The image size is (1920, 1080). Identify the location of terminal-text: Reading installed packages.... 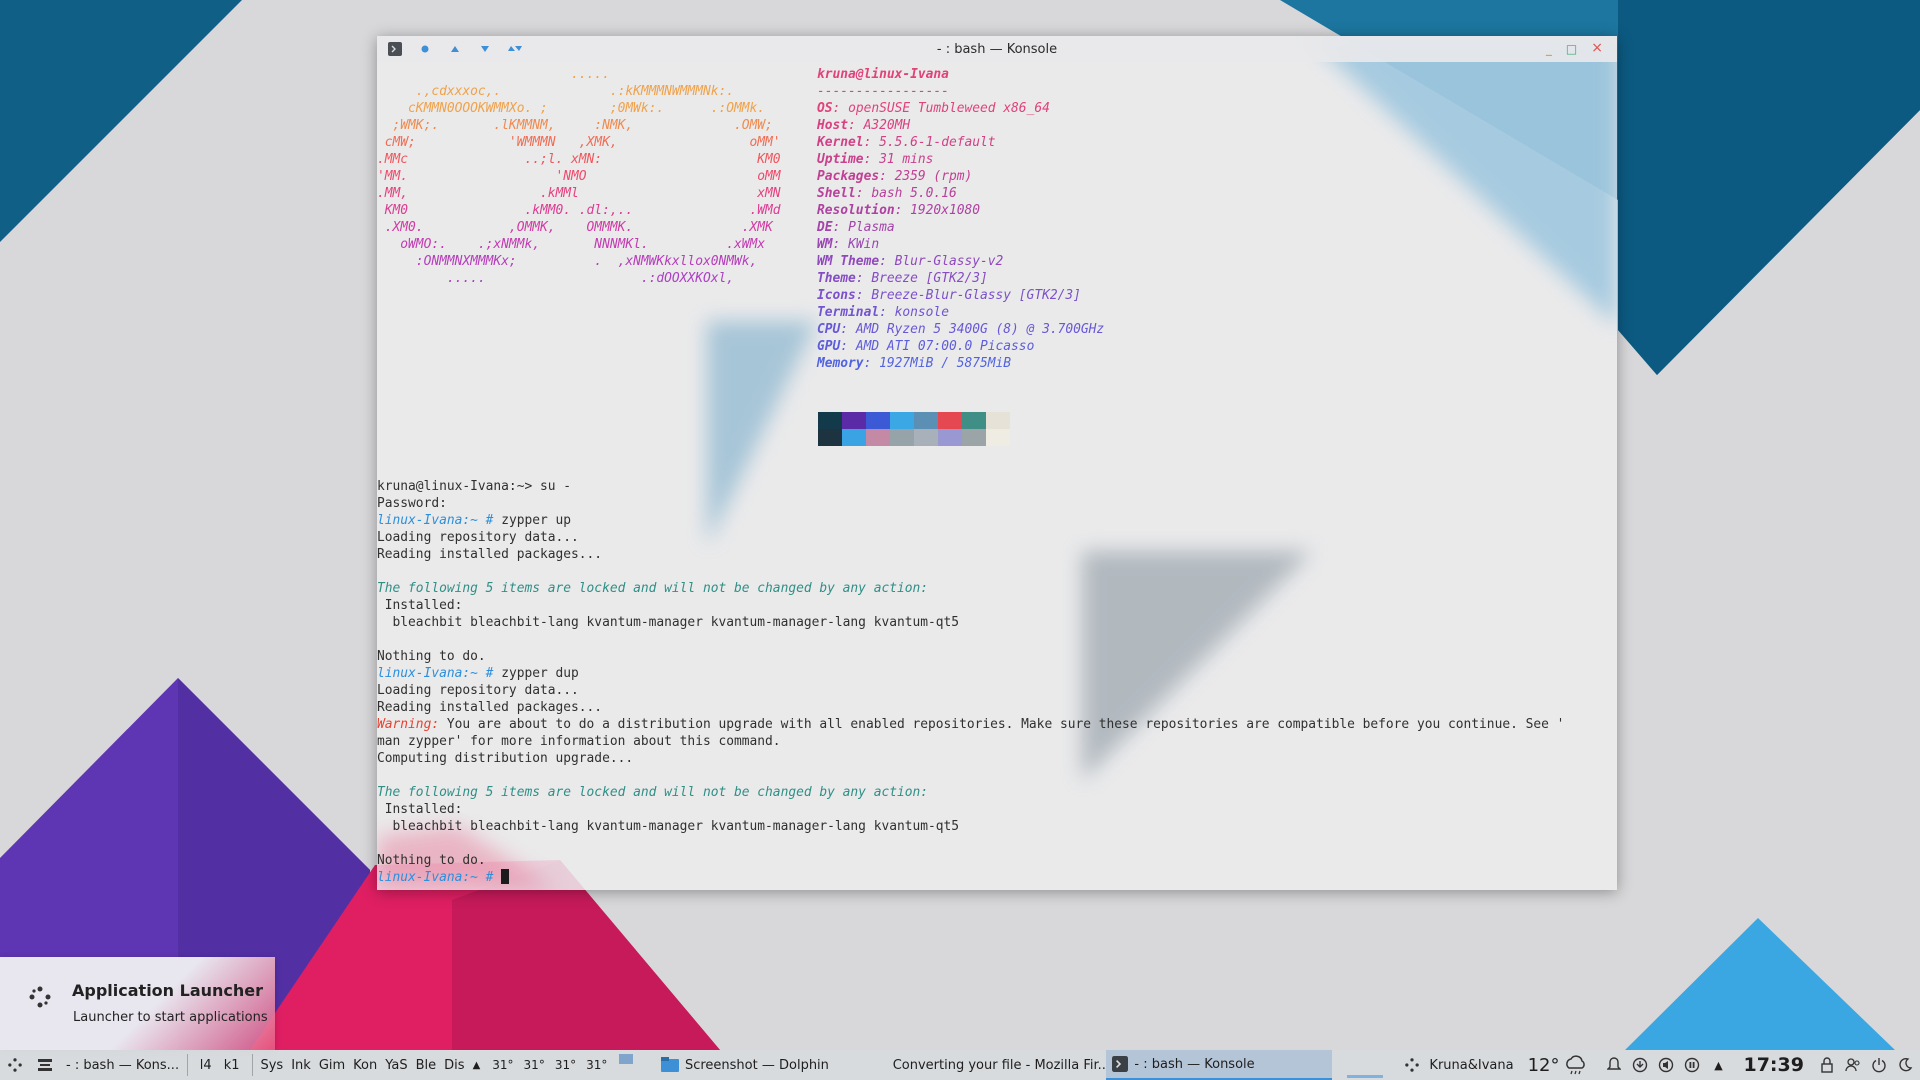
(490, 707).